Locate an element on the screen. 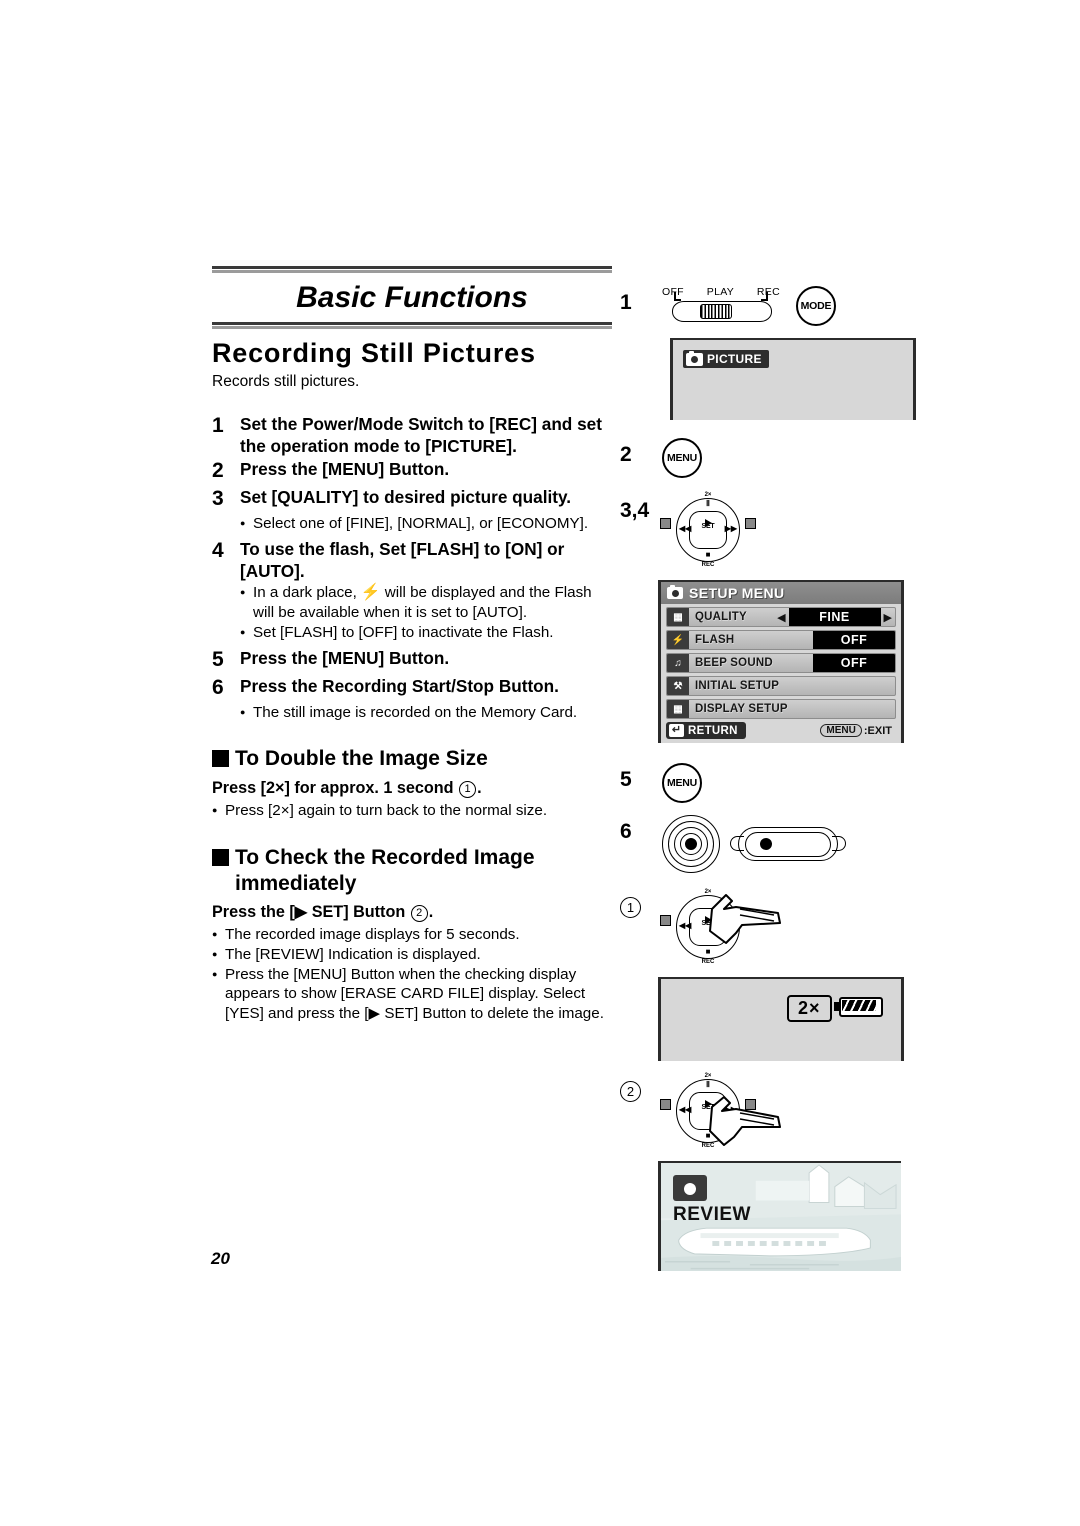  return-arrow-icon: ↵ is located at coordinates (676, 730).